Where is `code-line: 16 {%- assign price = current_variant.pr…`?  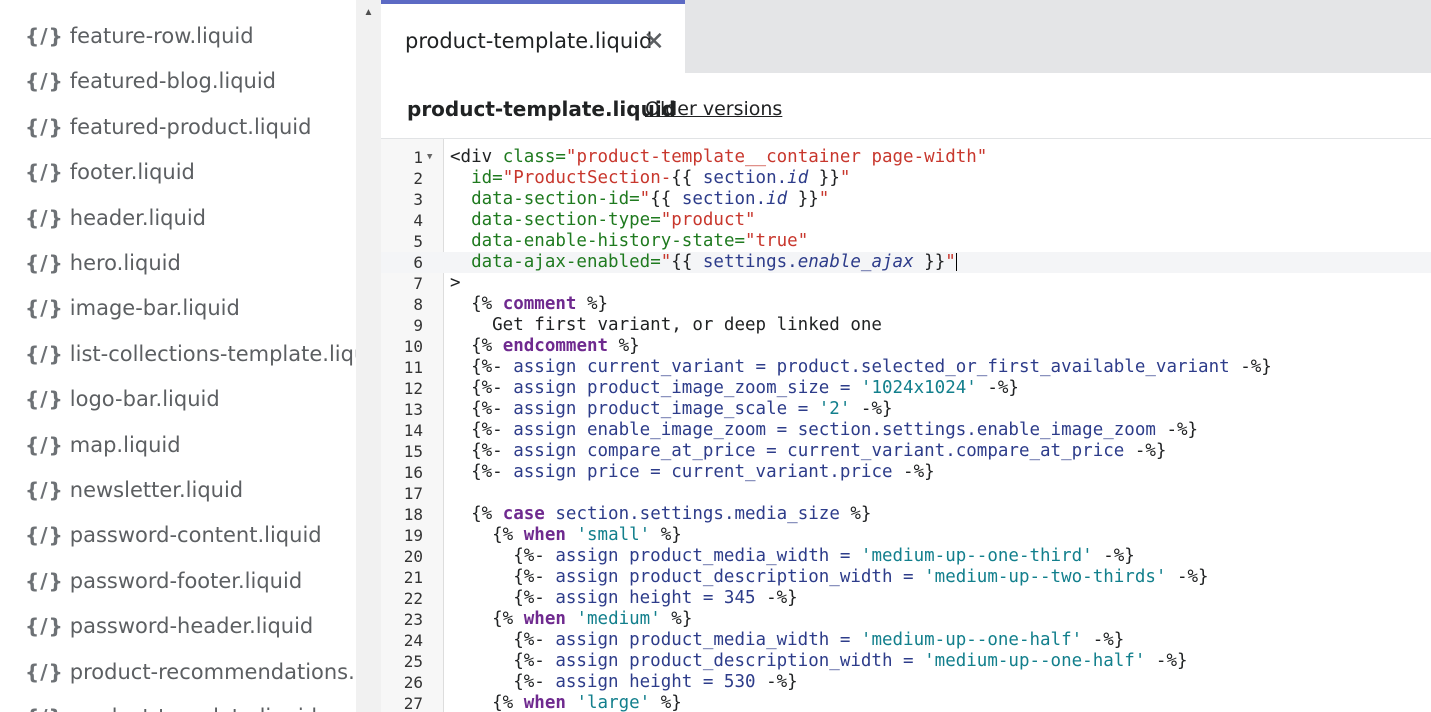
code-line: 16 {%- assign price = current_variant.pr… is located at coordinates (906, 472).